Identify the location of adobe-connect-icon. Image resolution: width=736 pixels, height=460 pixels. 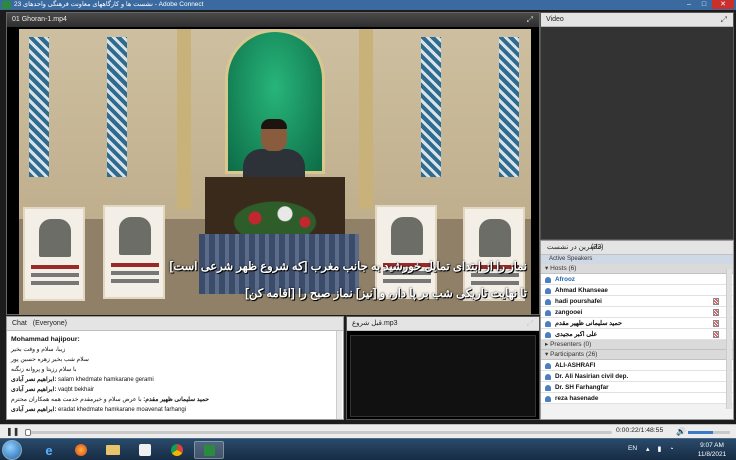
(209, 450).